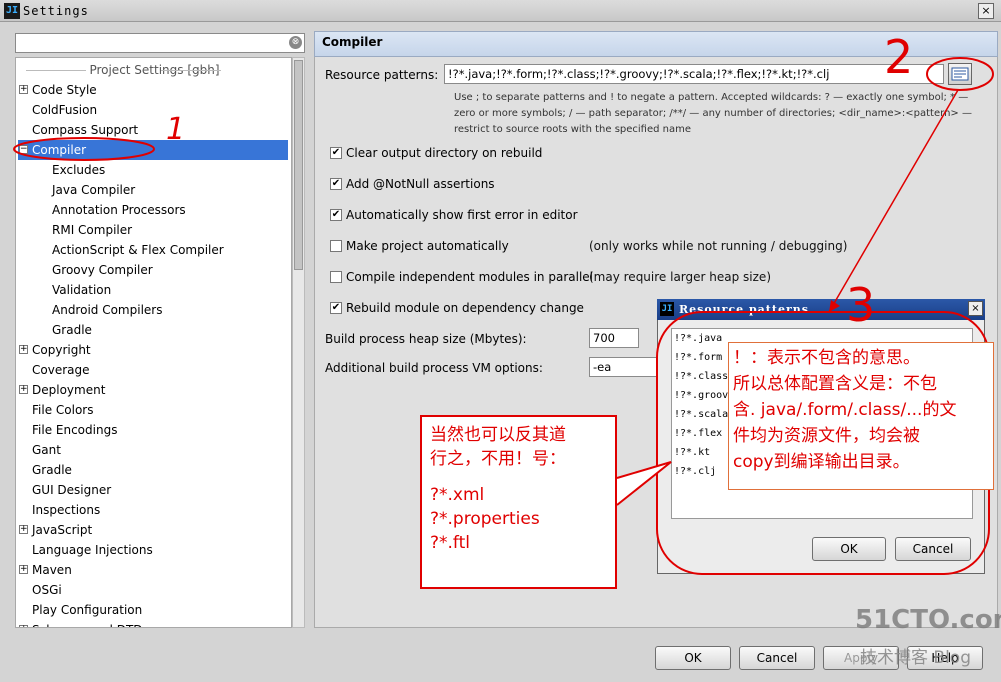 The width and height of the screenshot is (1001, 682). Describe the element at coordinates (777, 658) in the screenshot. I see `cancel-button: Cancel` at that location.